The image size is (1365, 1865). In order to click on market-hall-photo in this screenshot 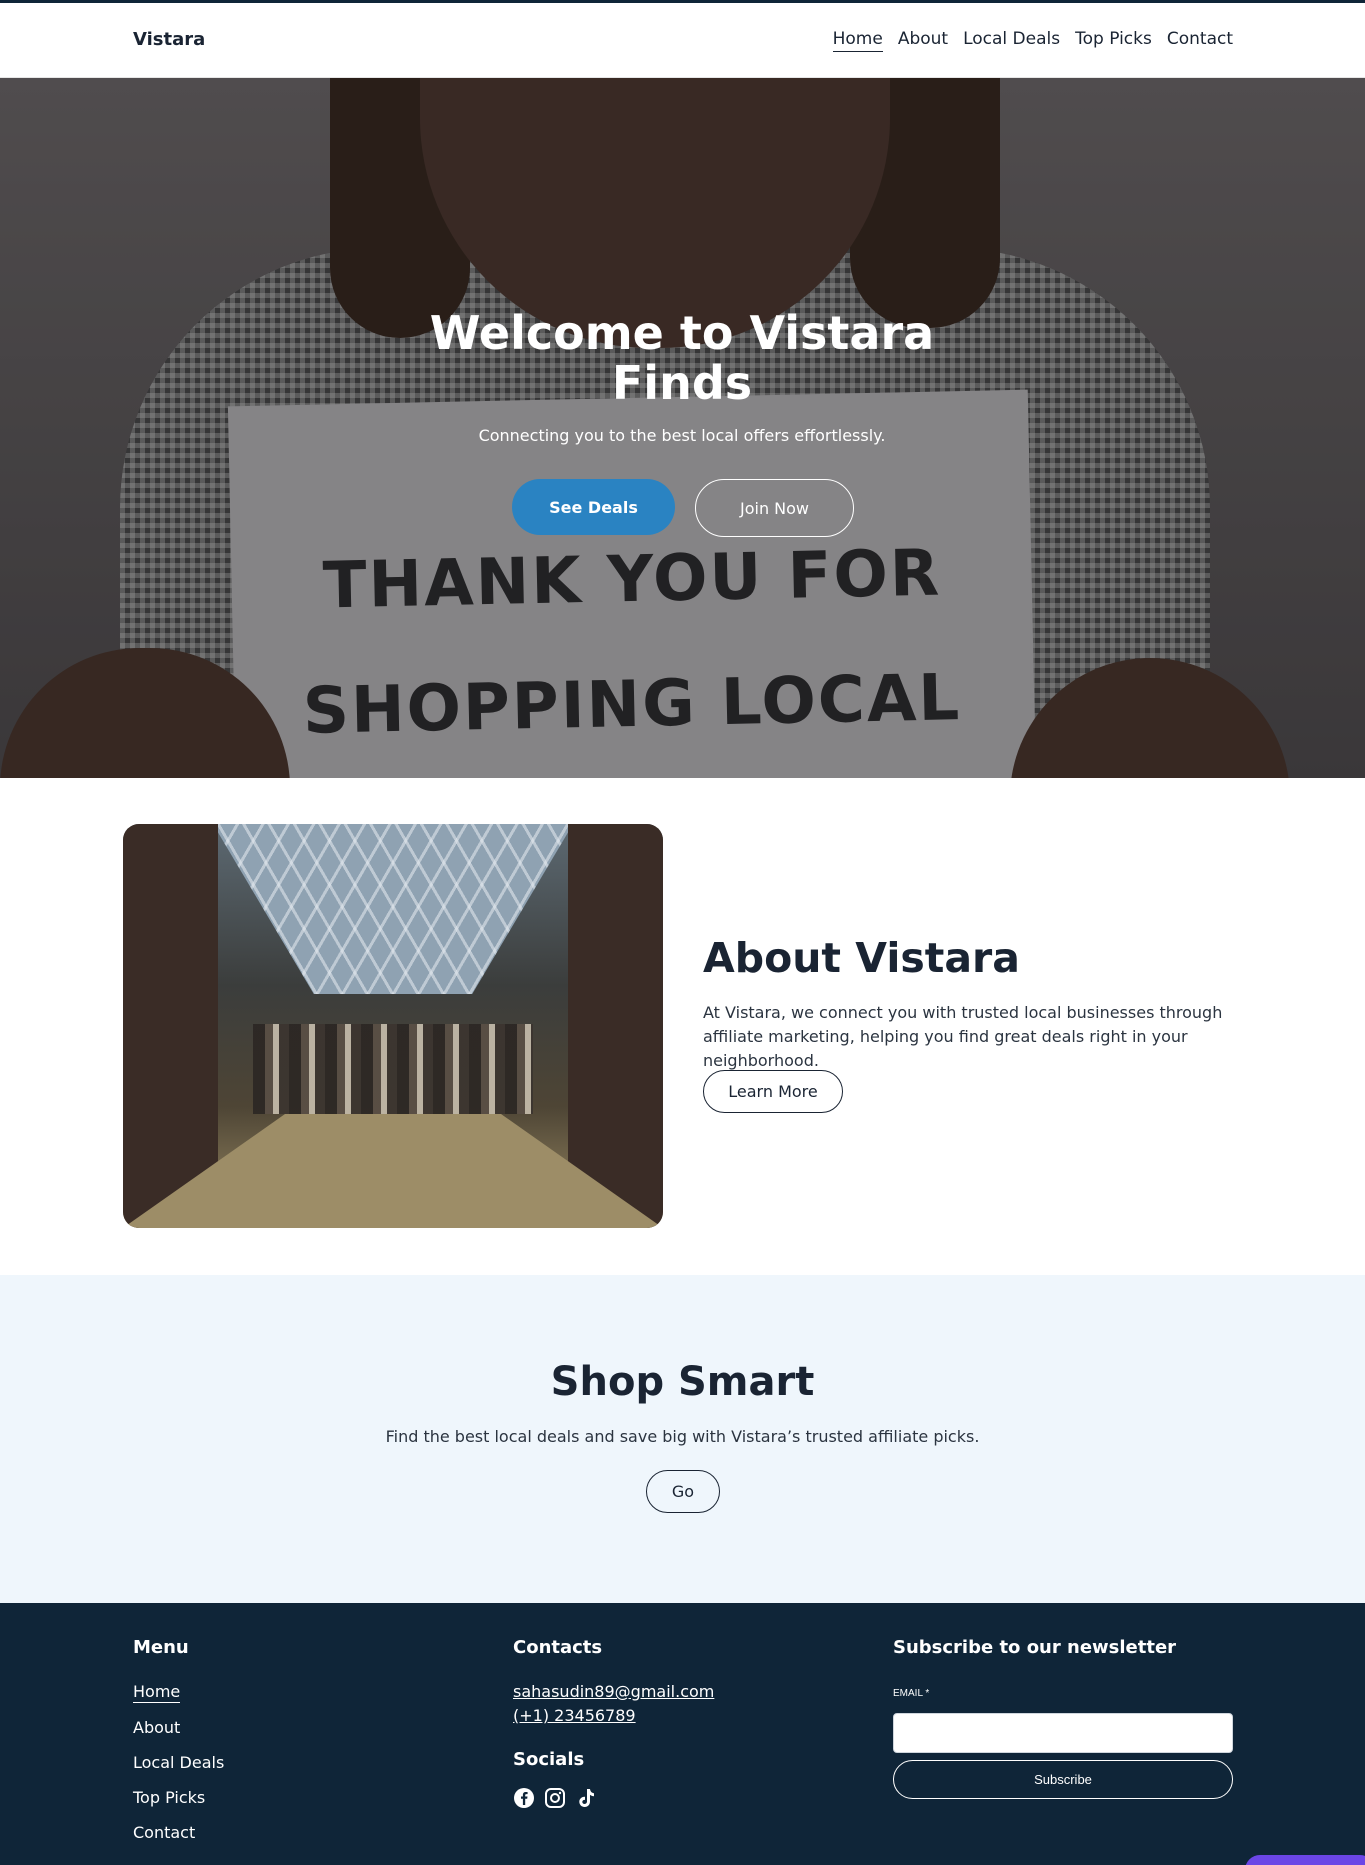, I will do `click(393, 1026)`.